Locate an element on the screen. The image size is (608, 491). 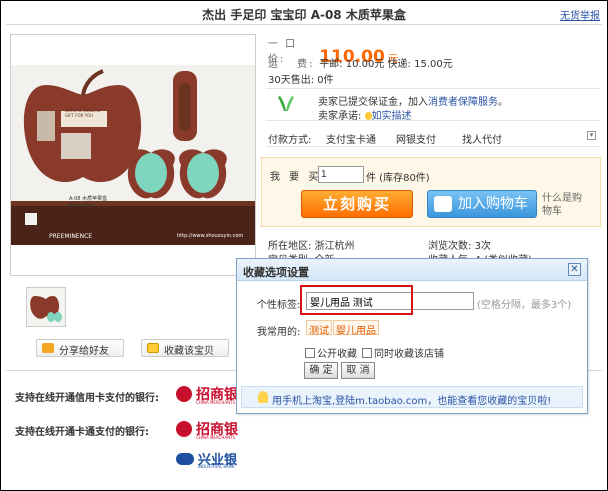
favorite-button: 收藏该宝贝 is located at coordinates (185, 348).